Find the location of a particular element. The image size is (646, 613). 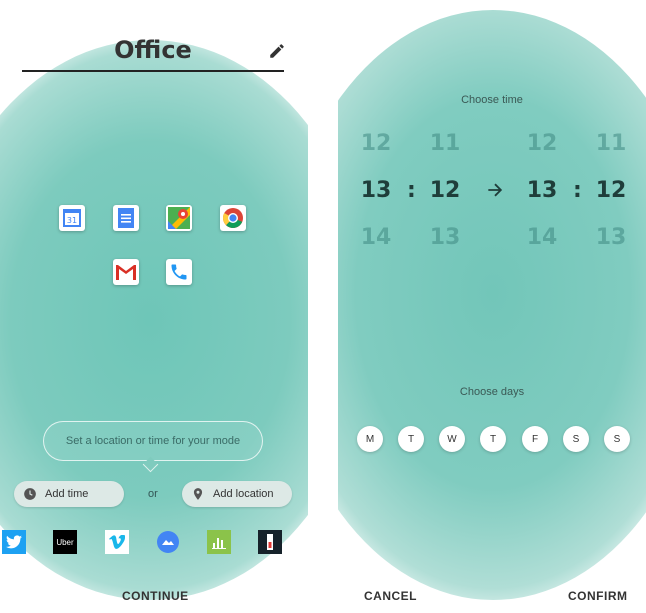

add-location-button: Add location is located at coordinates (237, 494).